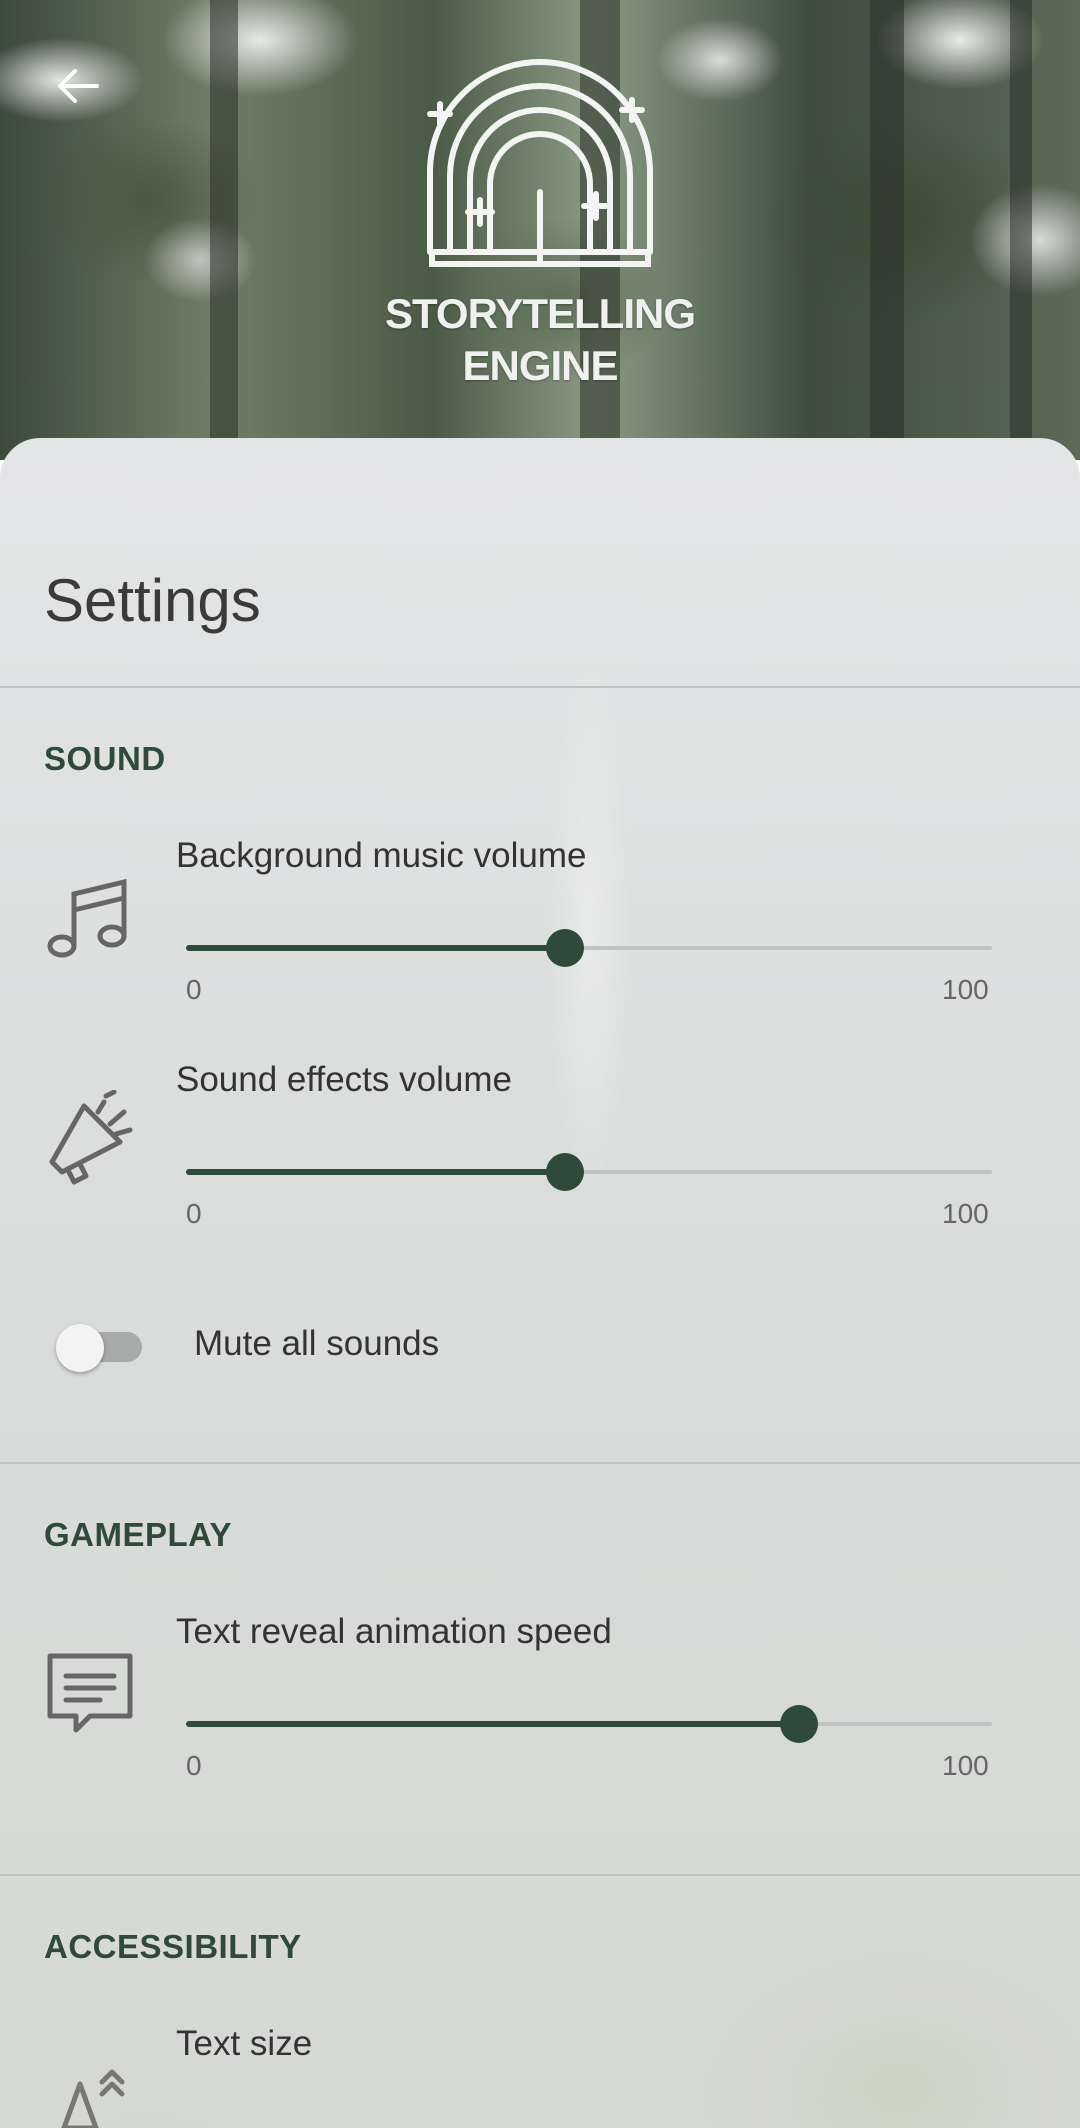 This screenshot has height=2128, width=1080. Describe the element at coordinates (91, 1137) in the screenshot. I see `megaphone-icon` at that location.